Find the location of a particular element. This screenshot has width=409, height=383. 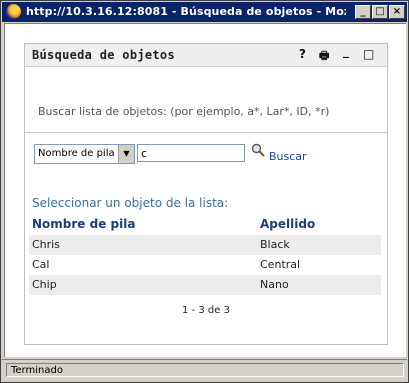

search-icon is located at coordinates (258, 150).